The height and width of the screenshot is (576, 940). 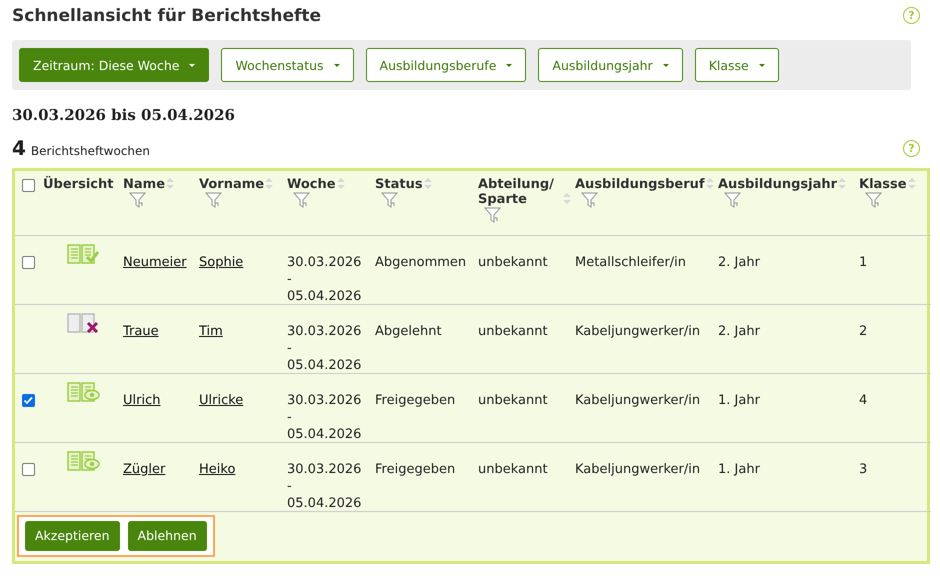 What do you see at coordinates (144, 469) in the screenshot?
I see `name-link: Zügler` at bounding box center [144, 469].